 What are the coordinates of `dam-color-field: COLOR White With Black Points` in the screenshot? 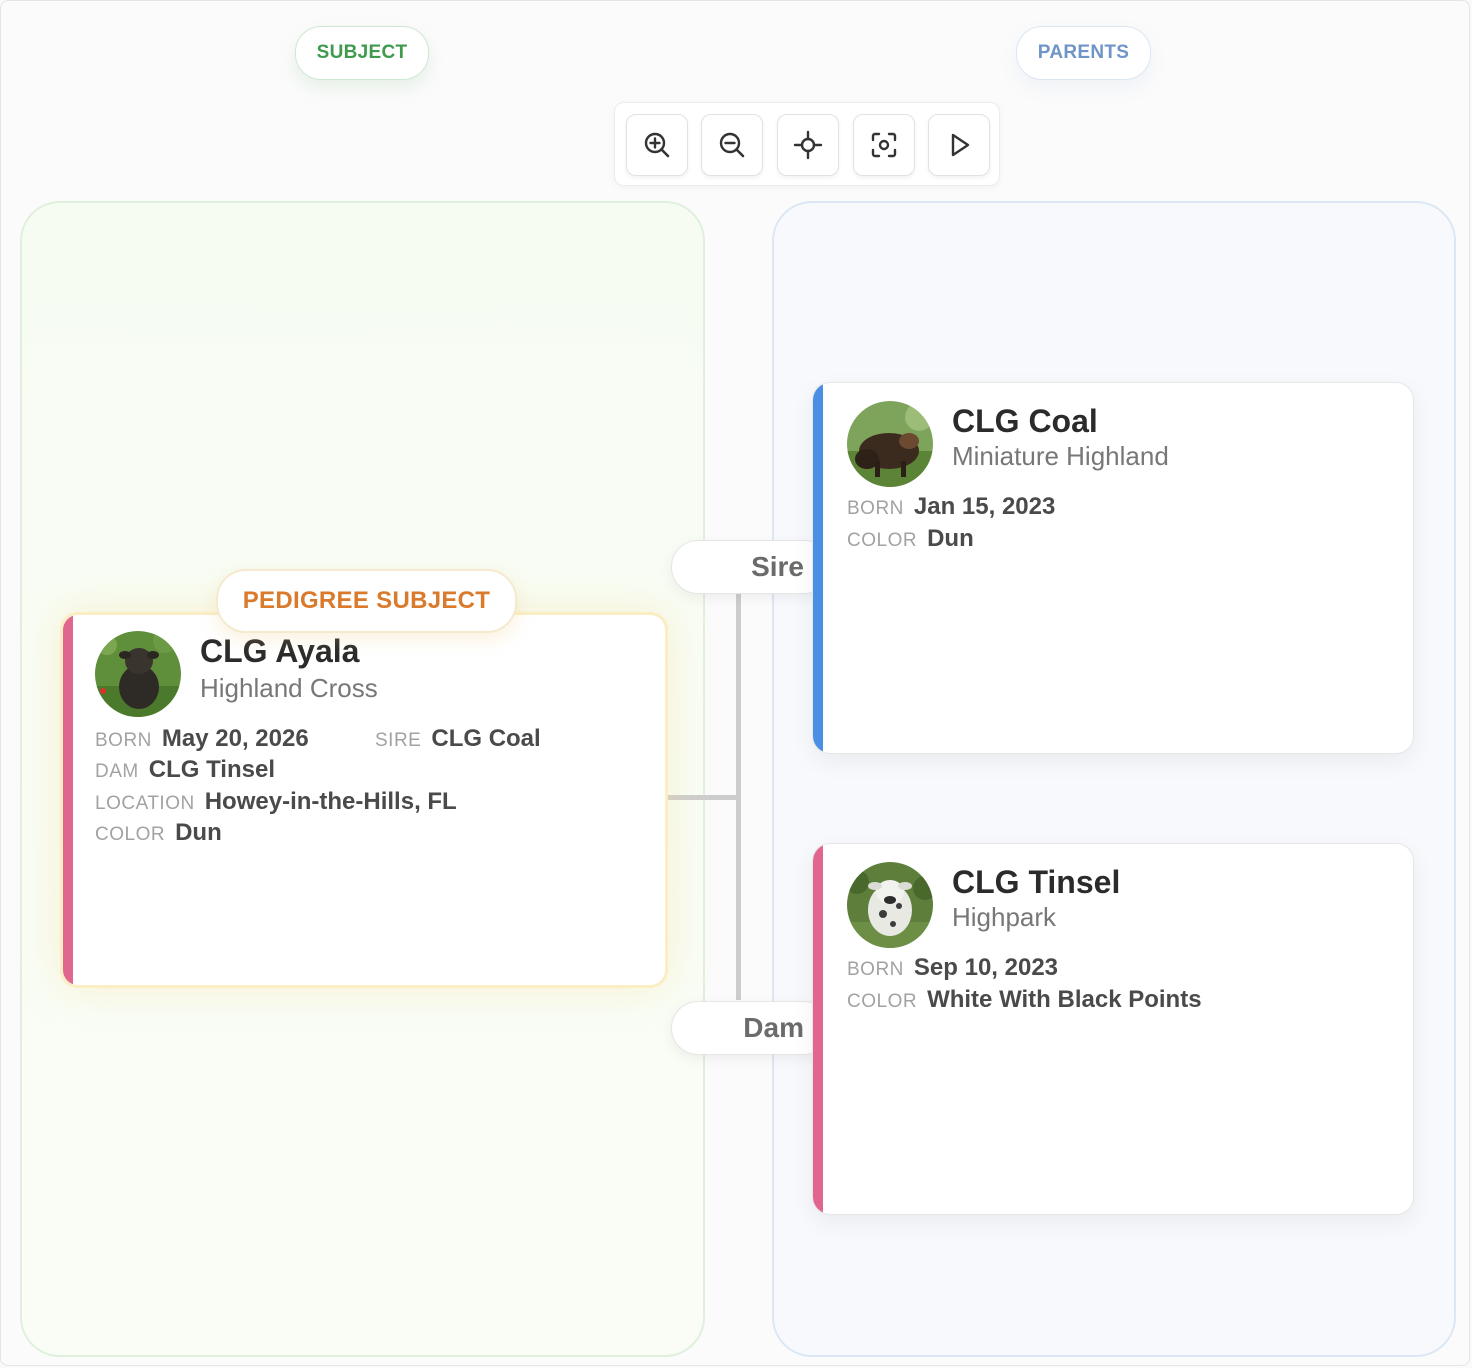 It's located at (1024, 1000).